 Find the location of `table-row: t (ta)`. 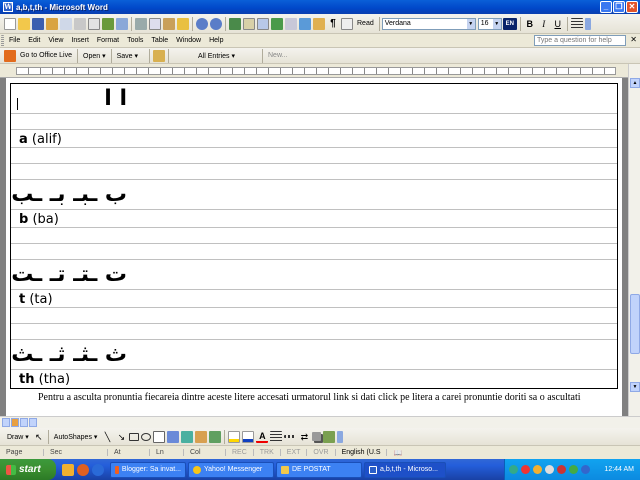

table-row: t (ta) is located at coordinates (314, 299).